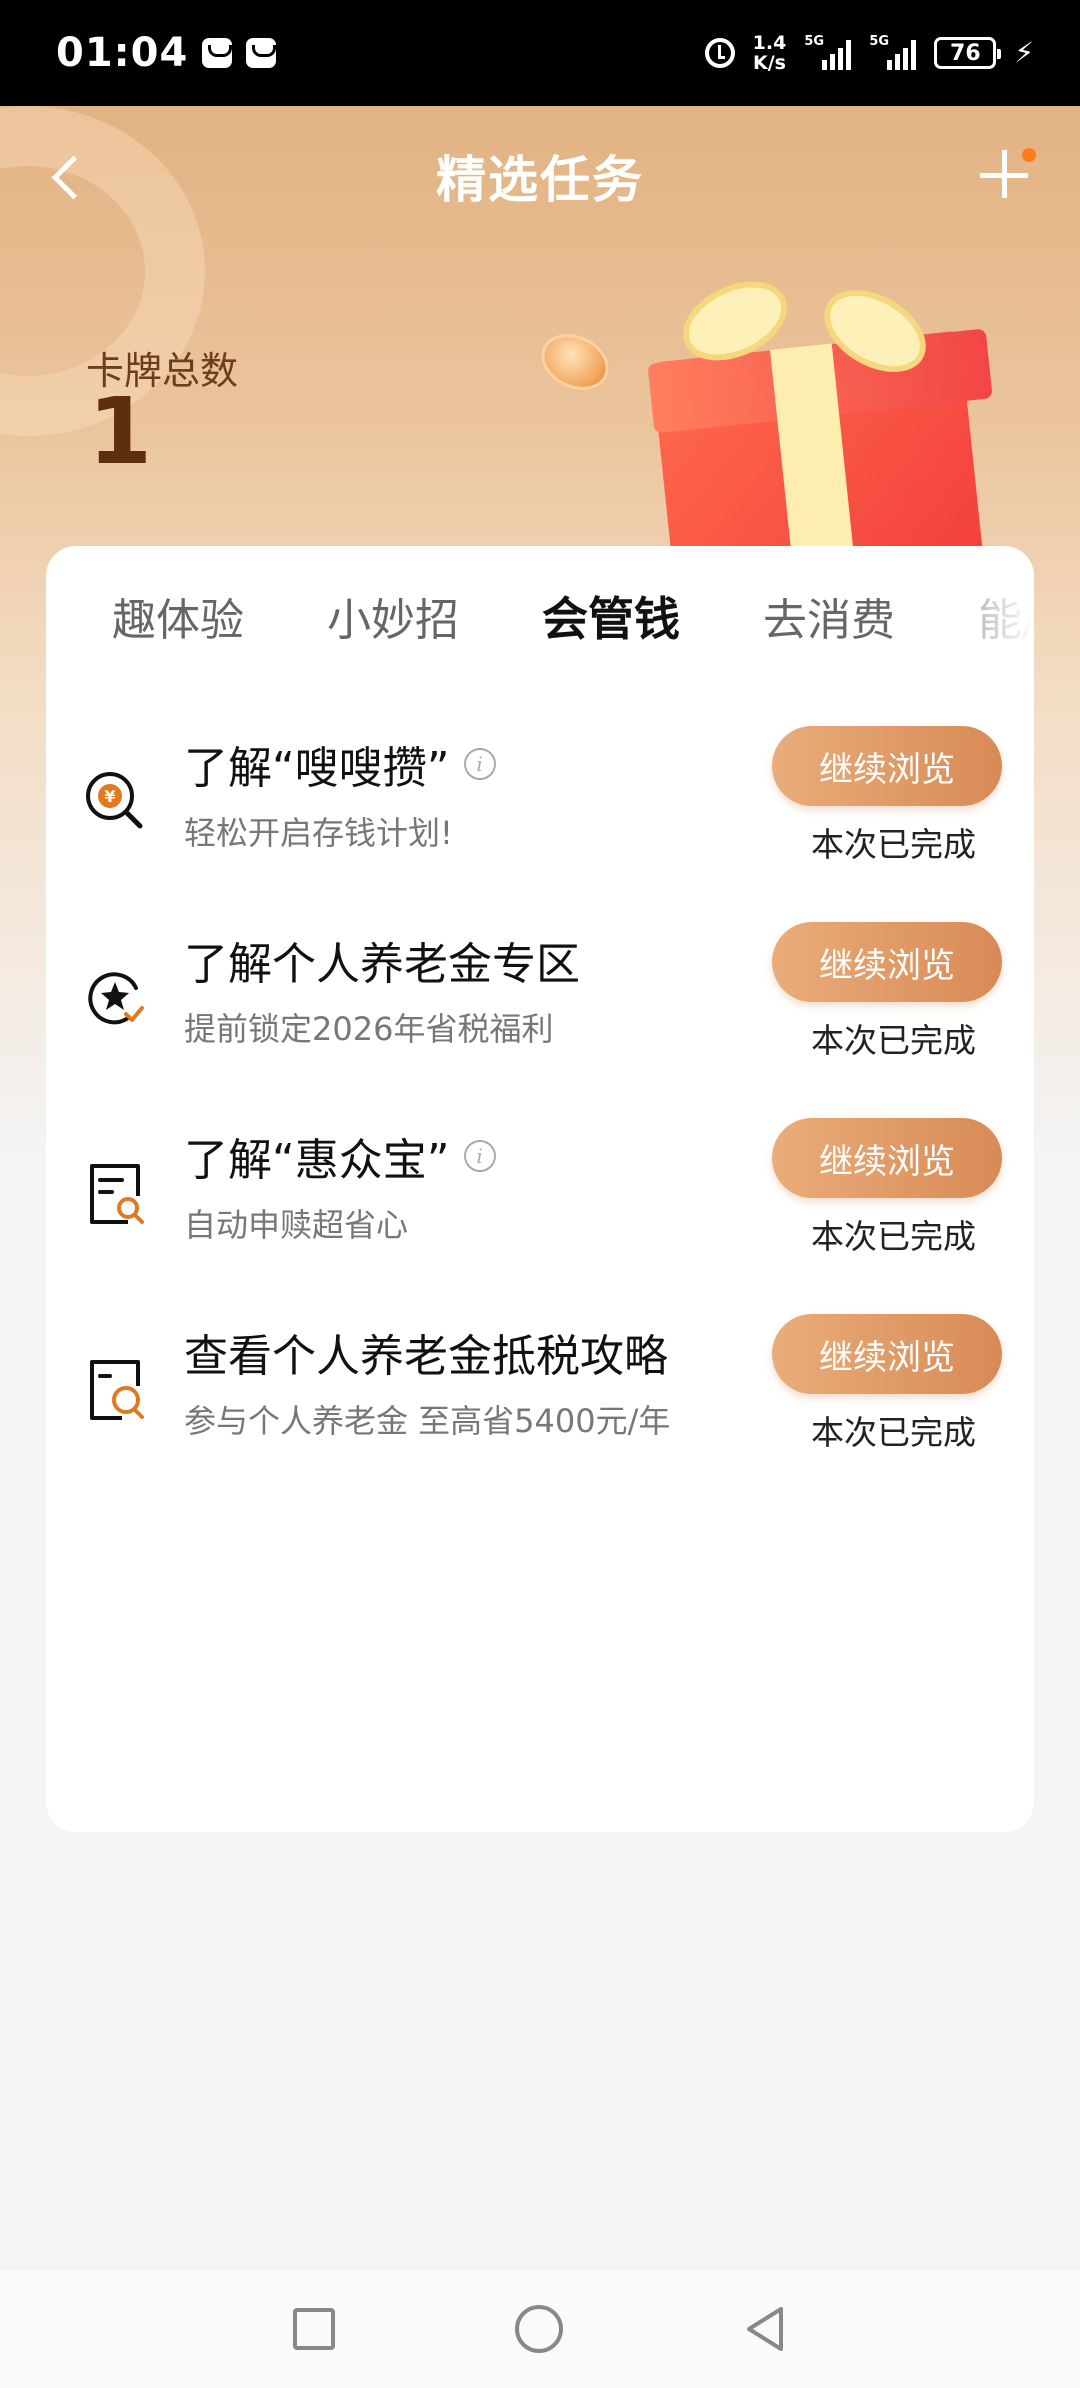 The height and width of the screenshot is (2388, 1080). What do you see at coordinates (540, 1006) in the screenshot?
I see `task-item: 了解个人养老金专区 提前锁定2026年省税福利 继续浏览 本次已完成` at bounding box center [540, 1006].